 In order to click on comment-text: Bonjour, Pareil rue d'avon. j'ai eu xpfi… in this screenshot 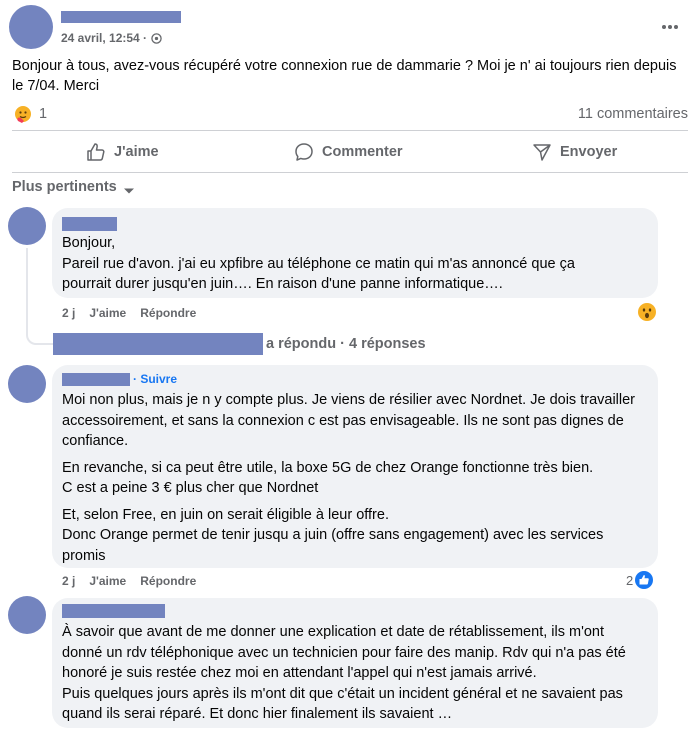, I will do `click(318, 263)`.